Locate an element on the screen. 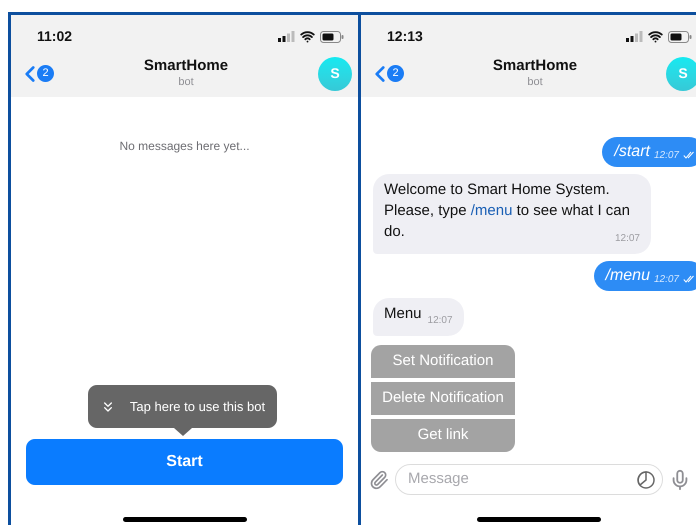 Image resolution: width=696 pixels, height=525 pixels. status-time: 11:02 is located at coordinates (54, 36).